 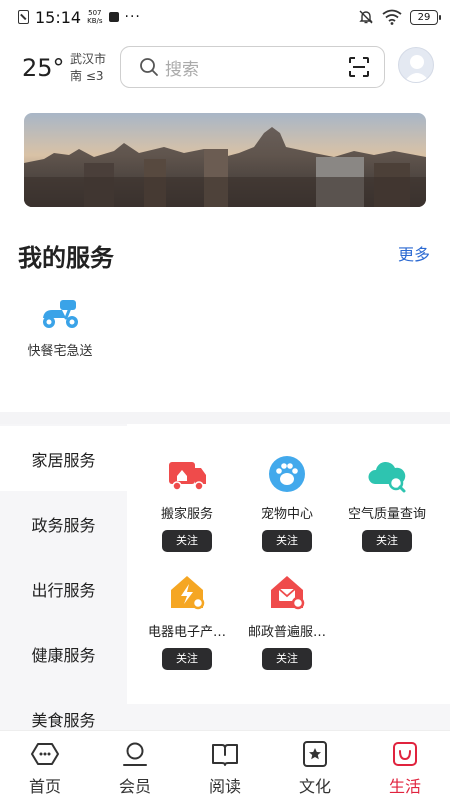 I want to click on scooter-icon, so click(x=60, y=314).